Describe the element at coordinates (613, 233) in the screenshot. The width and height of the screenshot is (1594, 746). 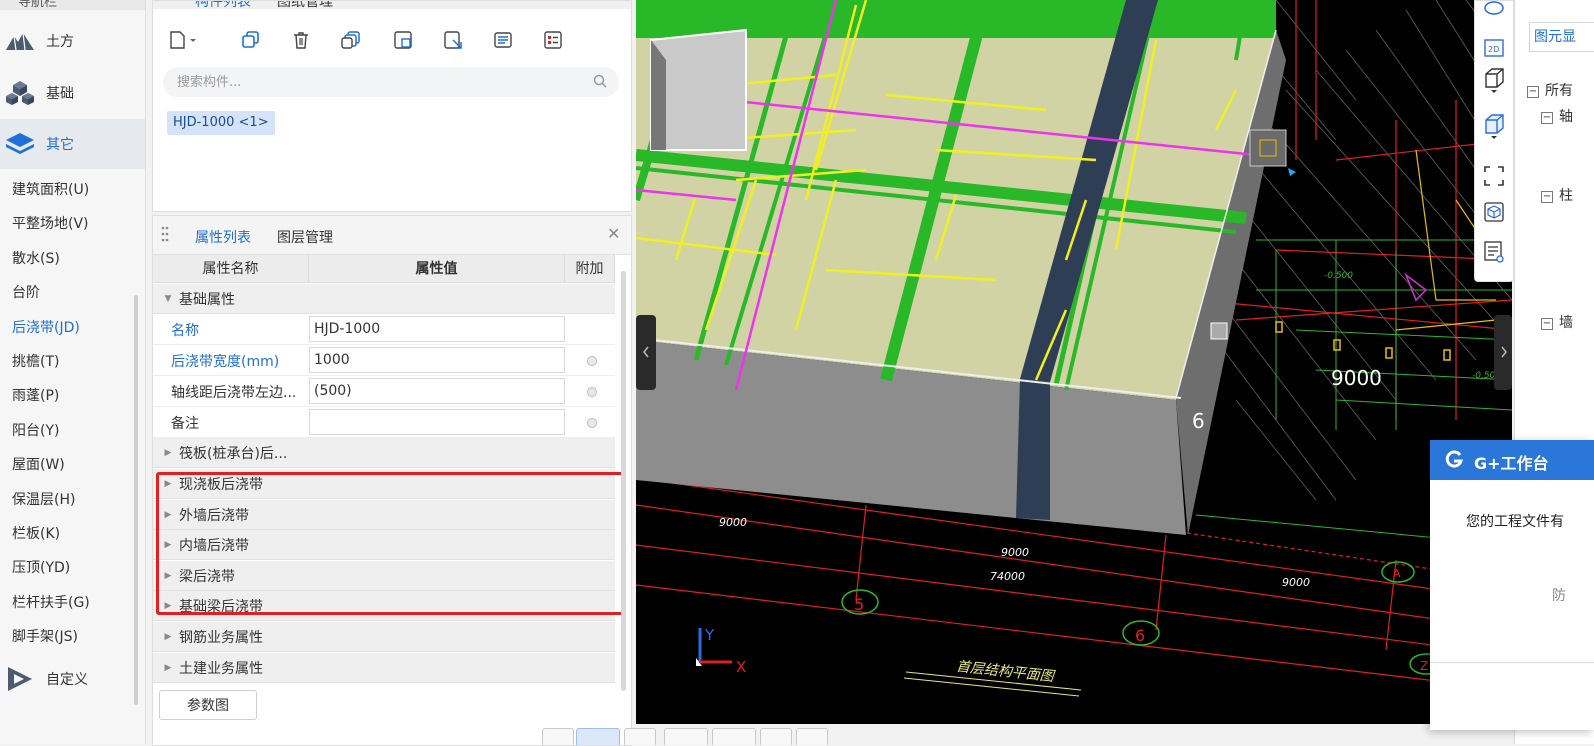
I see `close-icon: ✕` at that location.